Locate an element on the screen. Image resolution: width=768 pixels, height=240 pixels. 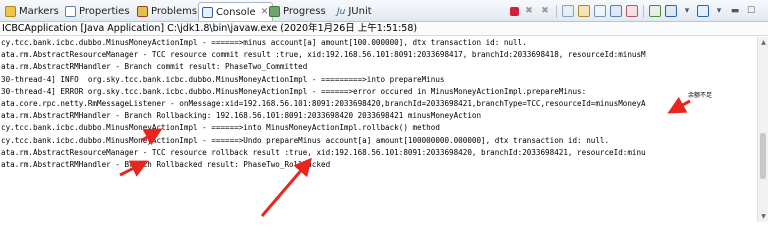
tab-label: JUnit is located at coordinates (360, 11).